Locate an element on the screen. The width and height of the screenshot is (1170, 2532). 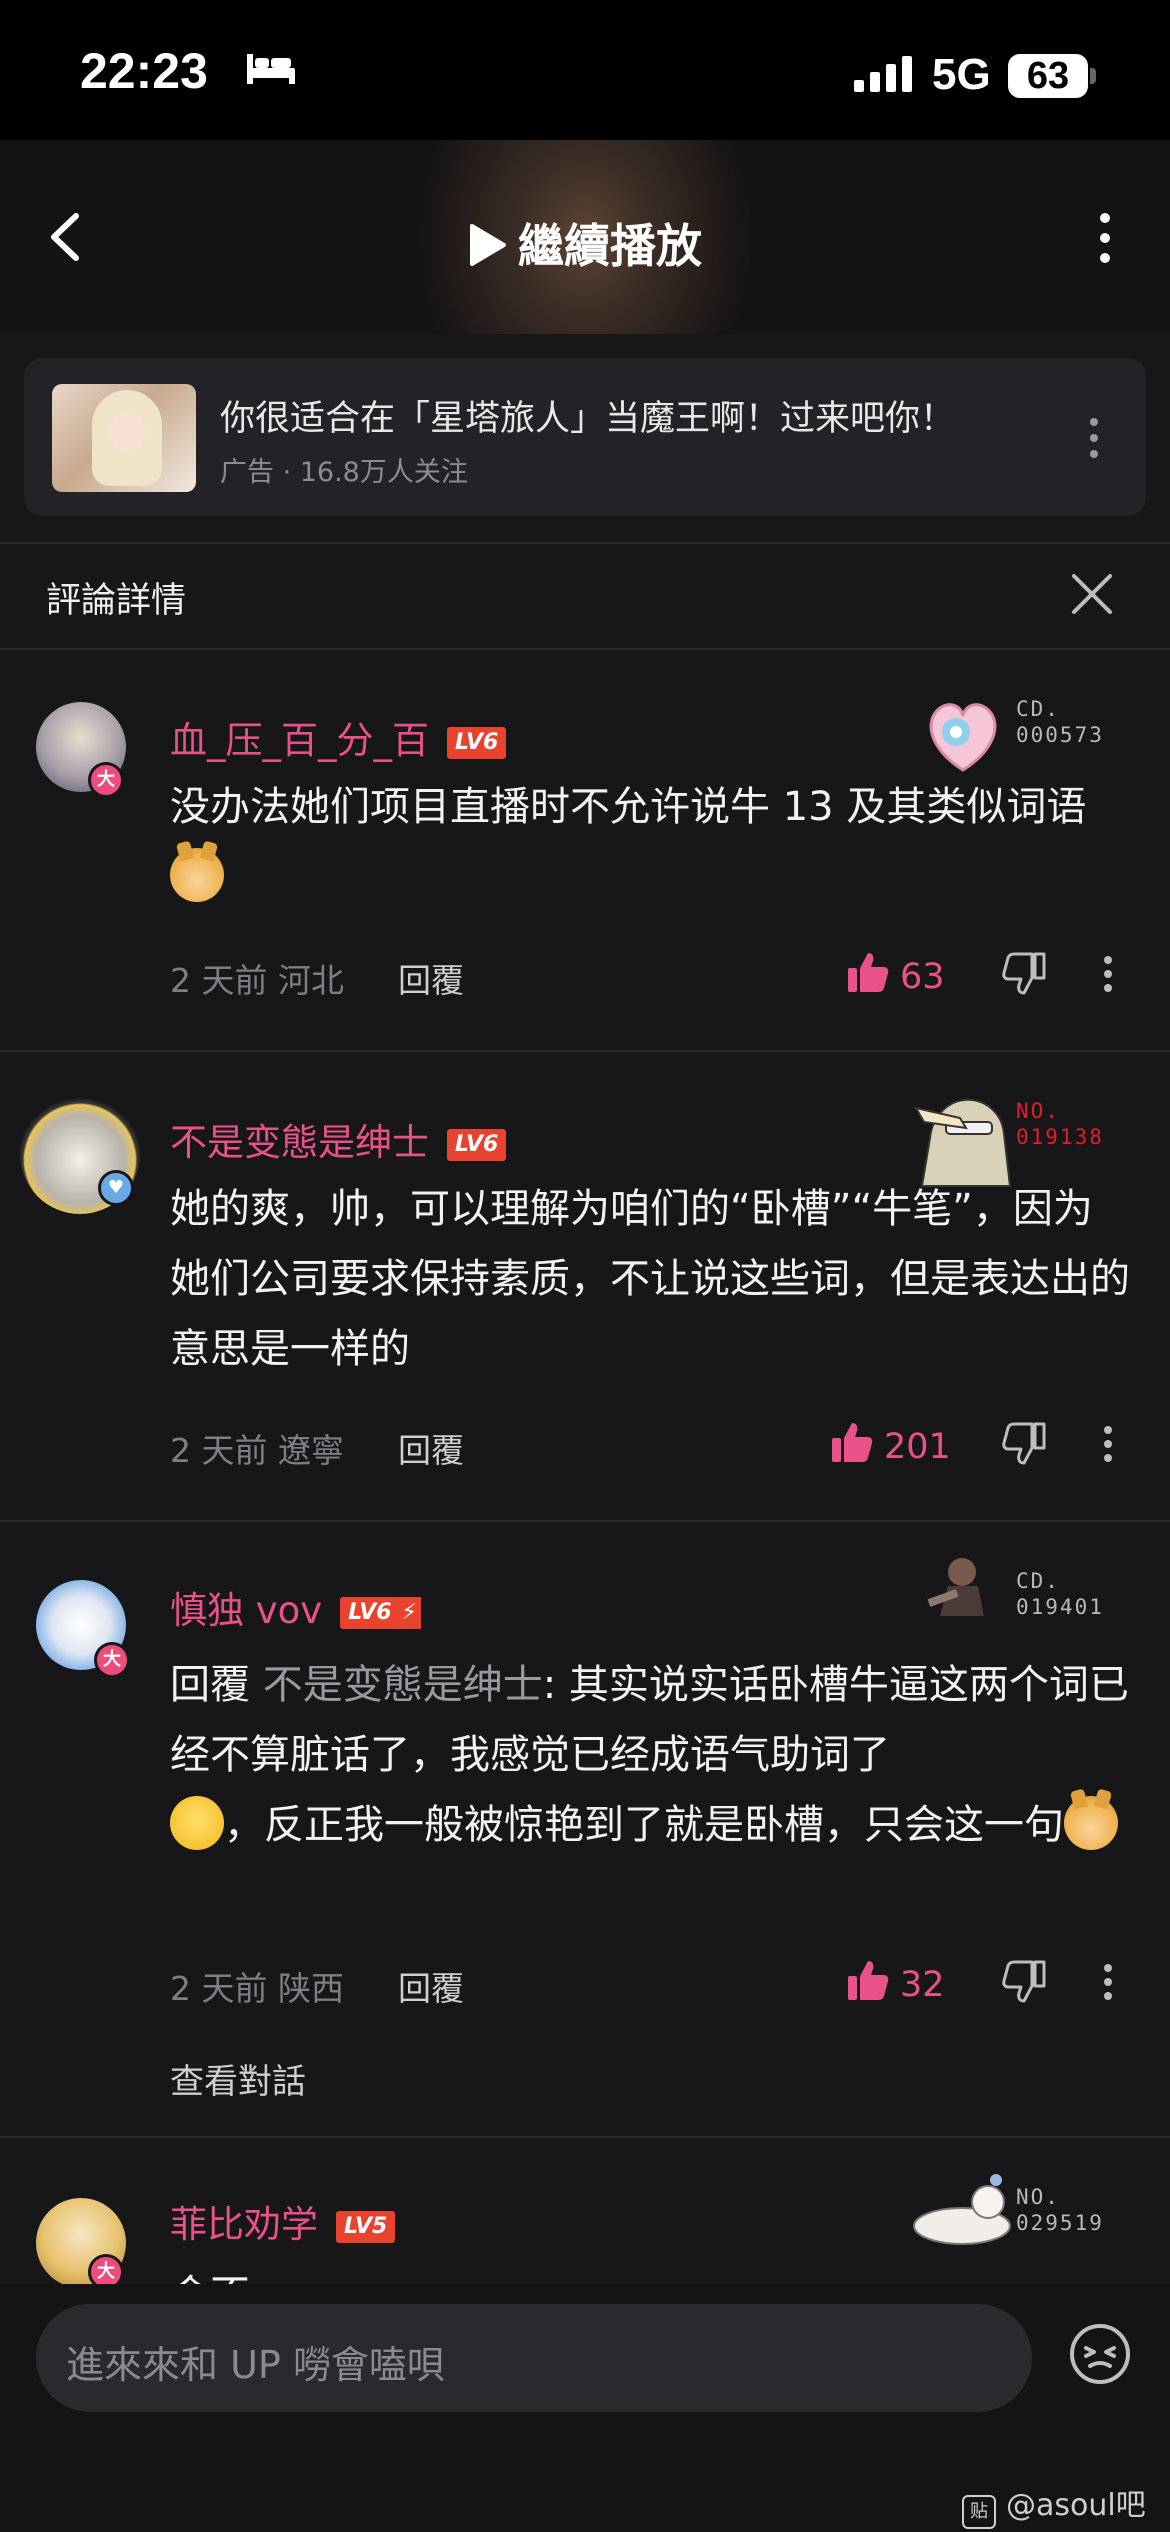
level-bolt-icon: ⚡ is located at coordinates (409, 1613).